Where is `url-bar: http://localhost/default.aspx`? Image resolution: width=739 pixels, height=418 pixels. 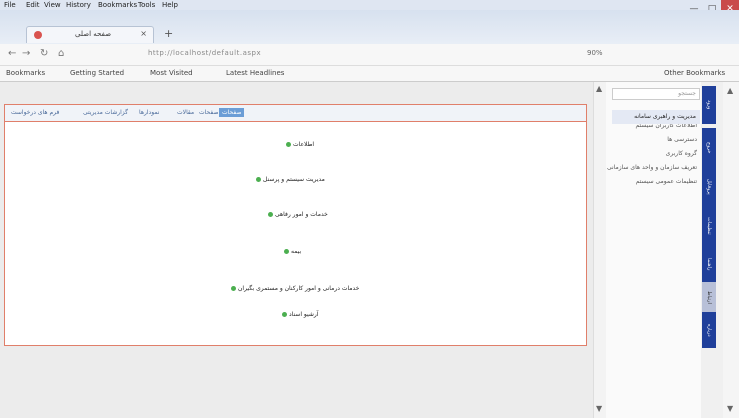
url-bar: http://localhost/default.aspx is located at coordinates (370, 55).